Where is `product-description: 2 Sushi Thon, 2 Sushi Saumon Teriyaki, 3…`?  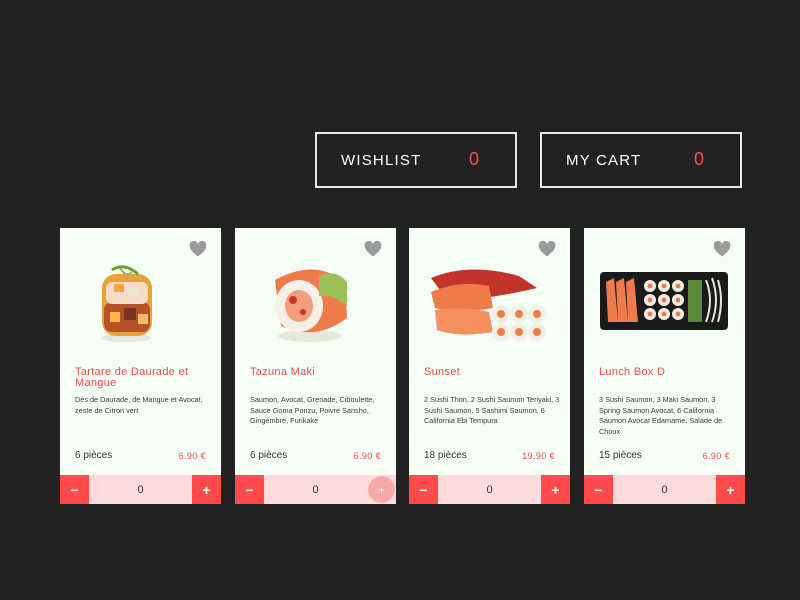
product-description: 2 Sushi Thon, 2 Sushi Saumon Teriyaki, 3… is located at coordinates (492, 410).